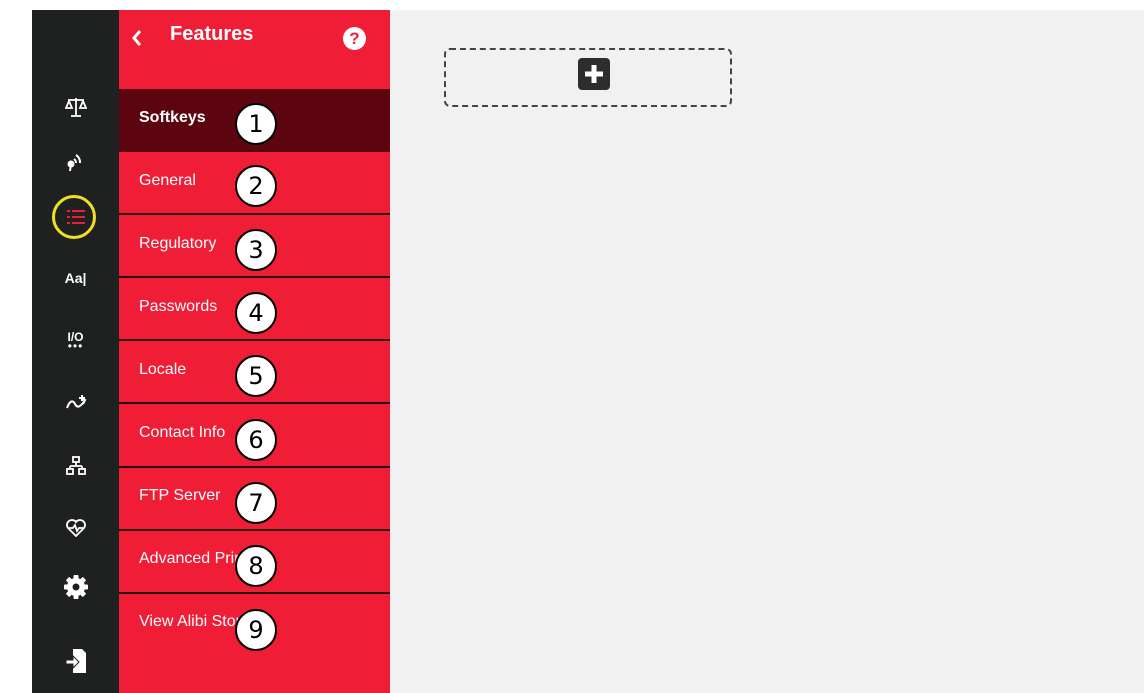 This screenshot has width=1144, height=693. What do you see at coordinates (256, 503) in the screenshot?
I see `callout-number: 7` at bounding box center [256, 503].